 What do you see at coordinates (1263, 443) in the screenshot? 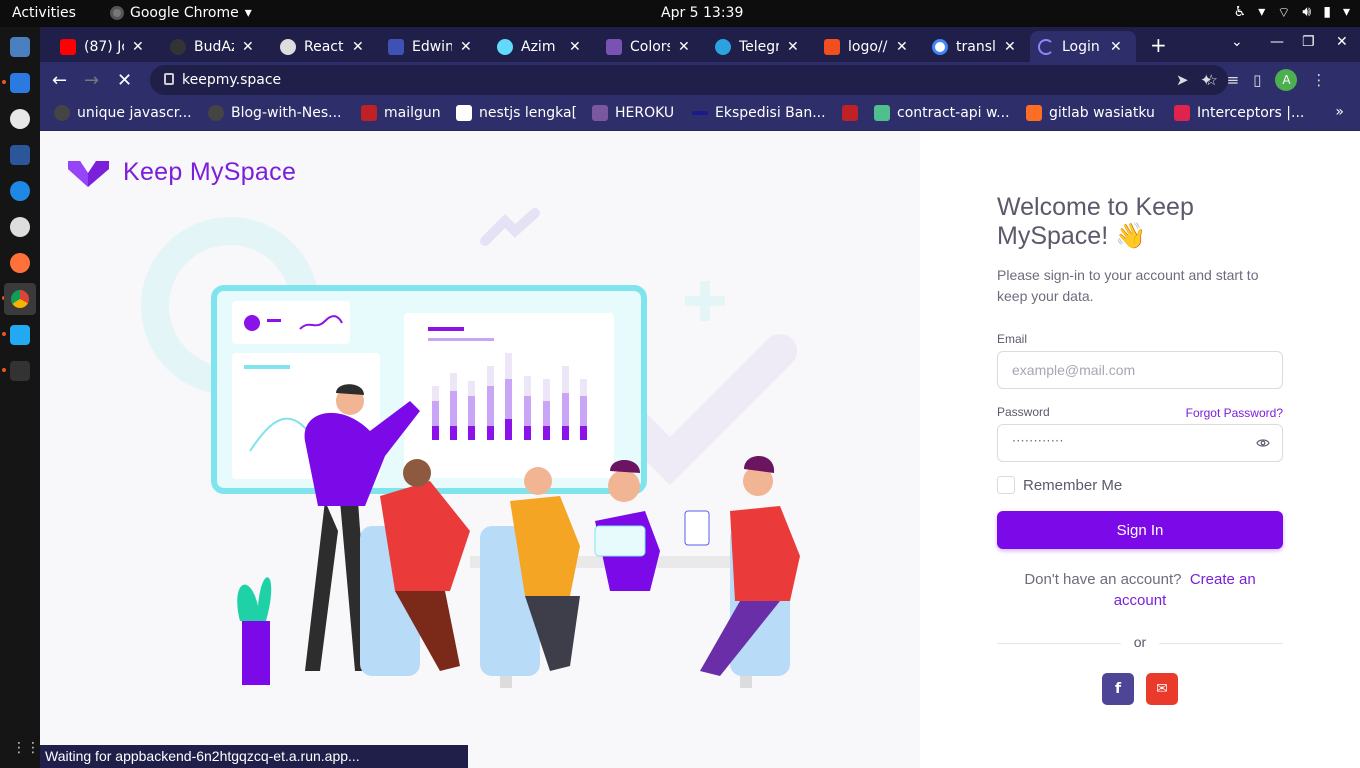
I see `eye-icon` at bounding box center [1263, 443].